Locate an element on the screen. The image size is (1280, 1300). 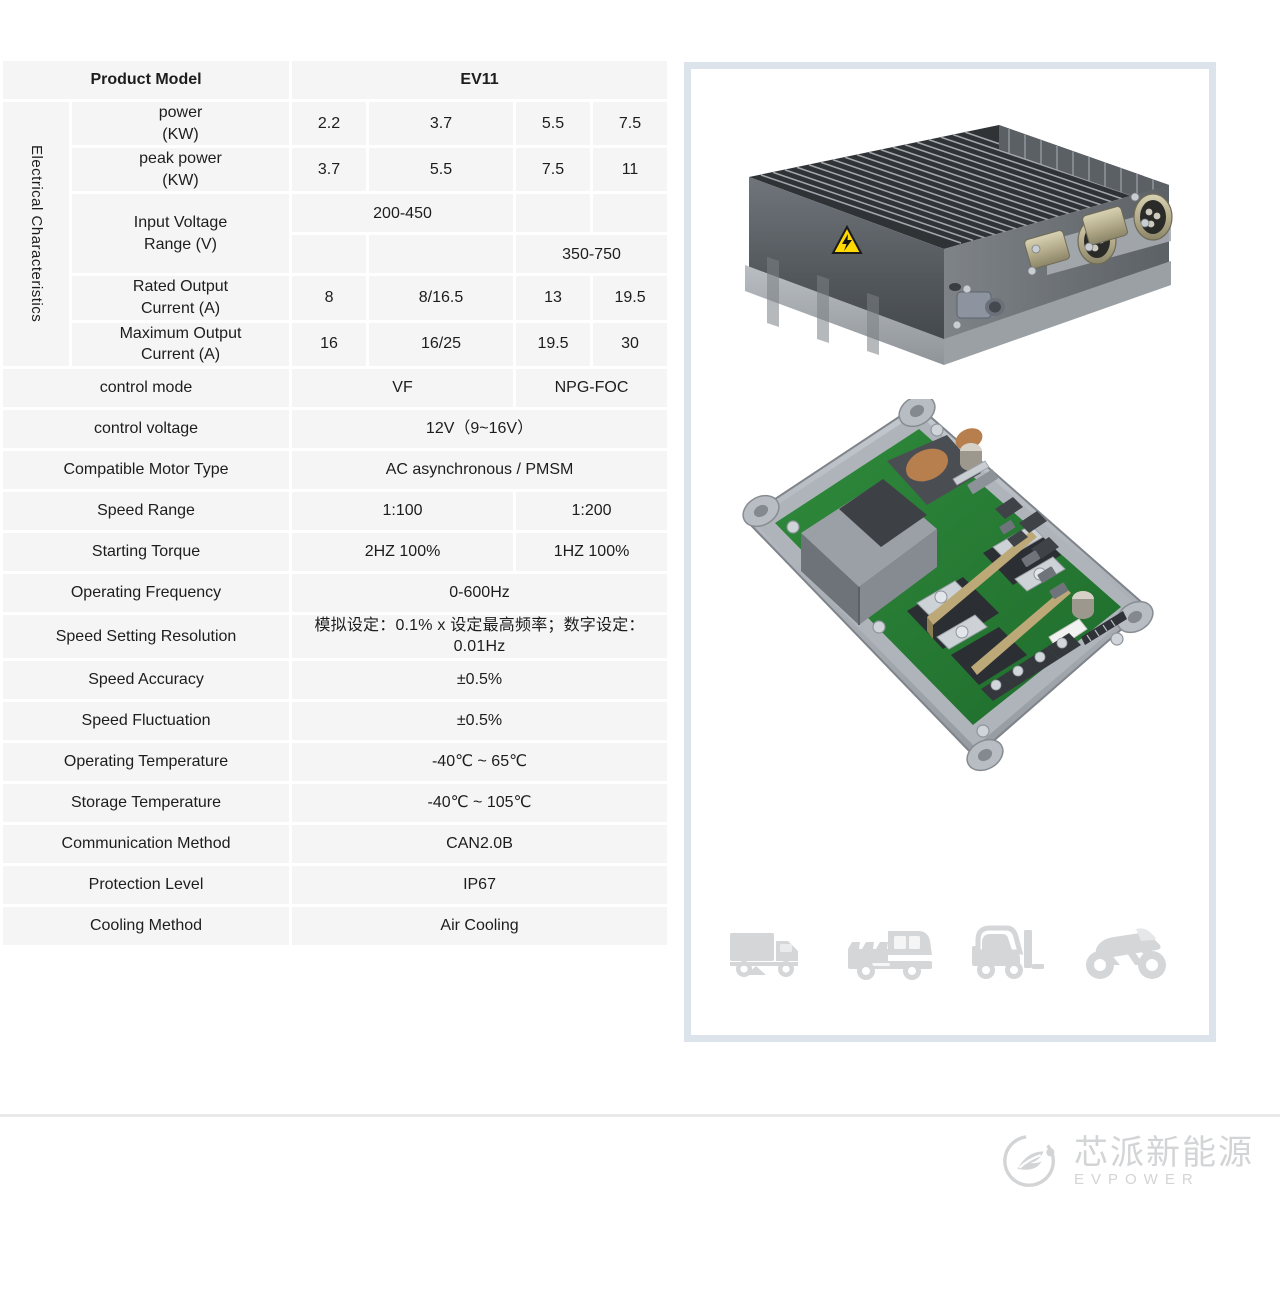
row-label-speed-range: Speed Range is located at coordinates (146, 510).